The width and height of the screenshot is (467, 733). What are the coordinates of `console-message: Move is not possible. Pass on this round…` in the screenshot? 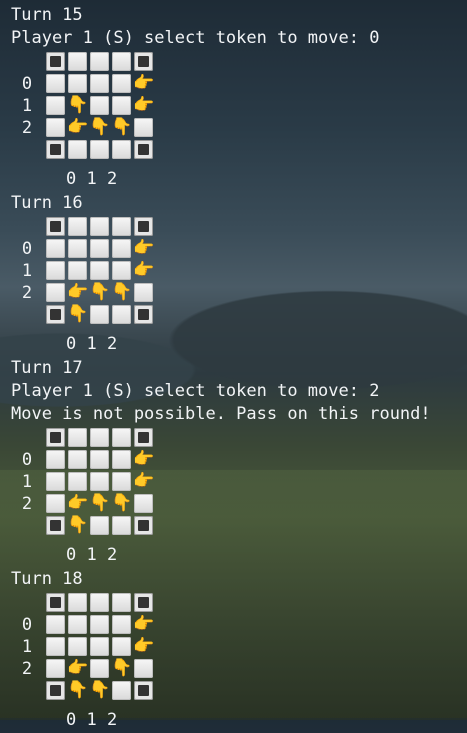 It's located at (221, 414).